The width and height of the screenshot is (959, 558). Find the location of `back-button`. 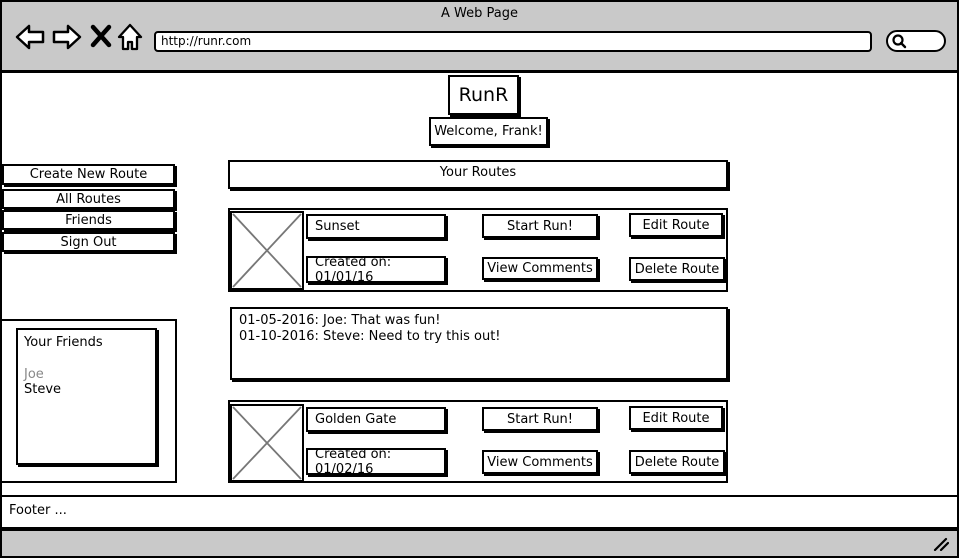

back-button is located at coordinates (30, 37).